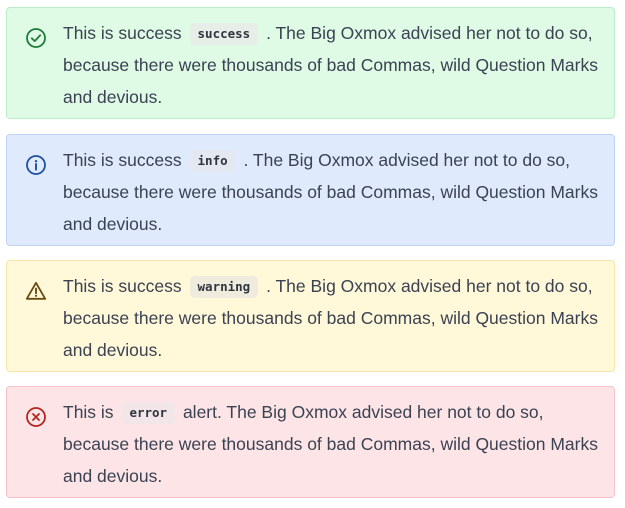 This screenshot has height=508, width=625. I want to click on alert-code: error, so click(148, 413).